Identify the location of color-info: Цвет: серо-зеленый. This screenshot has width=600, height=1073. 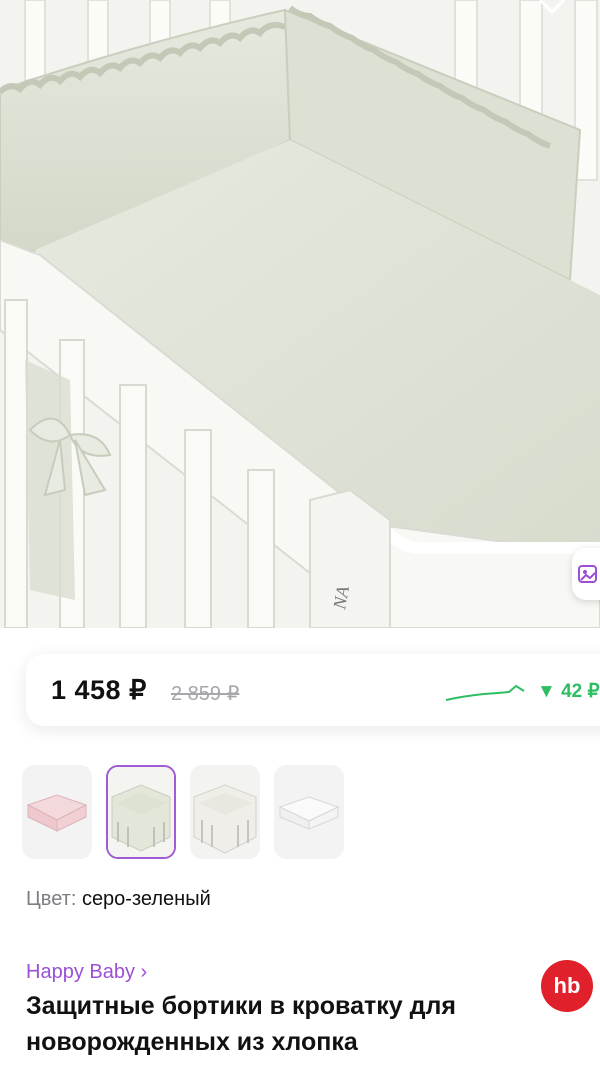
(118, 899).